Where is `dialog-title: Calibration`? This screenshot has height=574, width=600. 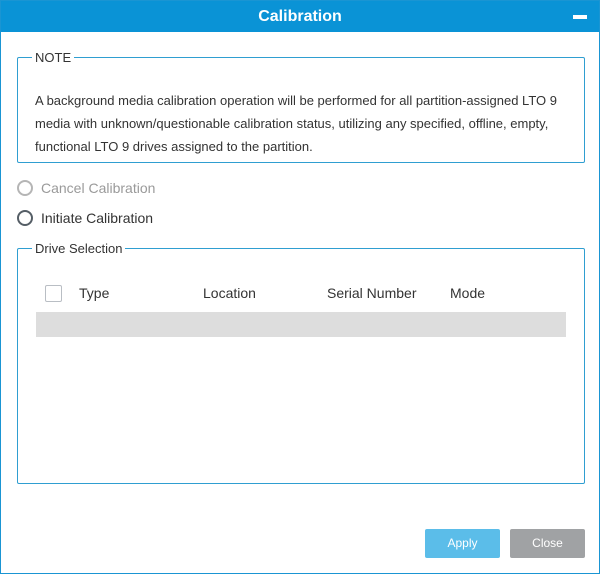 dialog-title: Calibration is located at coordinates (300, 16).